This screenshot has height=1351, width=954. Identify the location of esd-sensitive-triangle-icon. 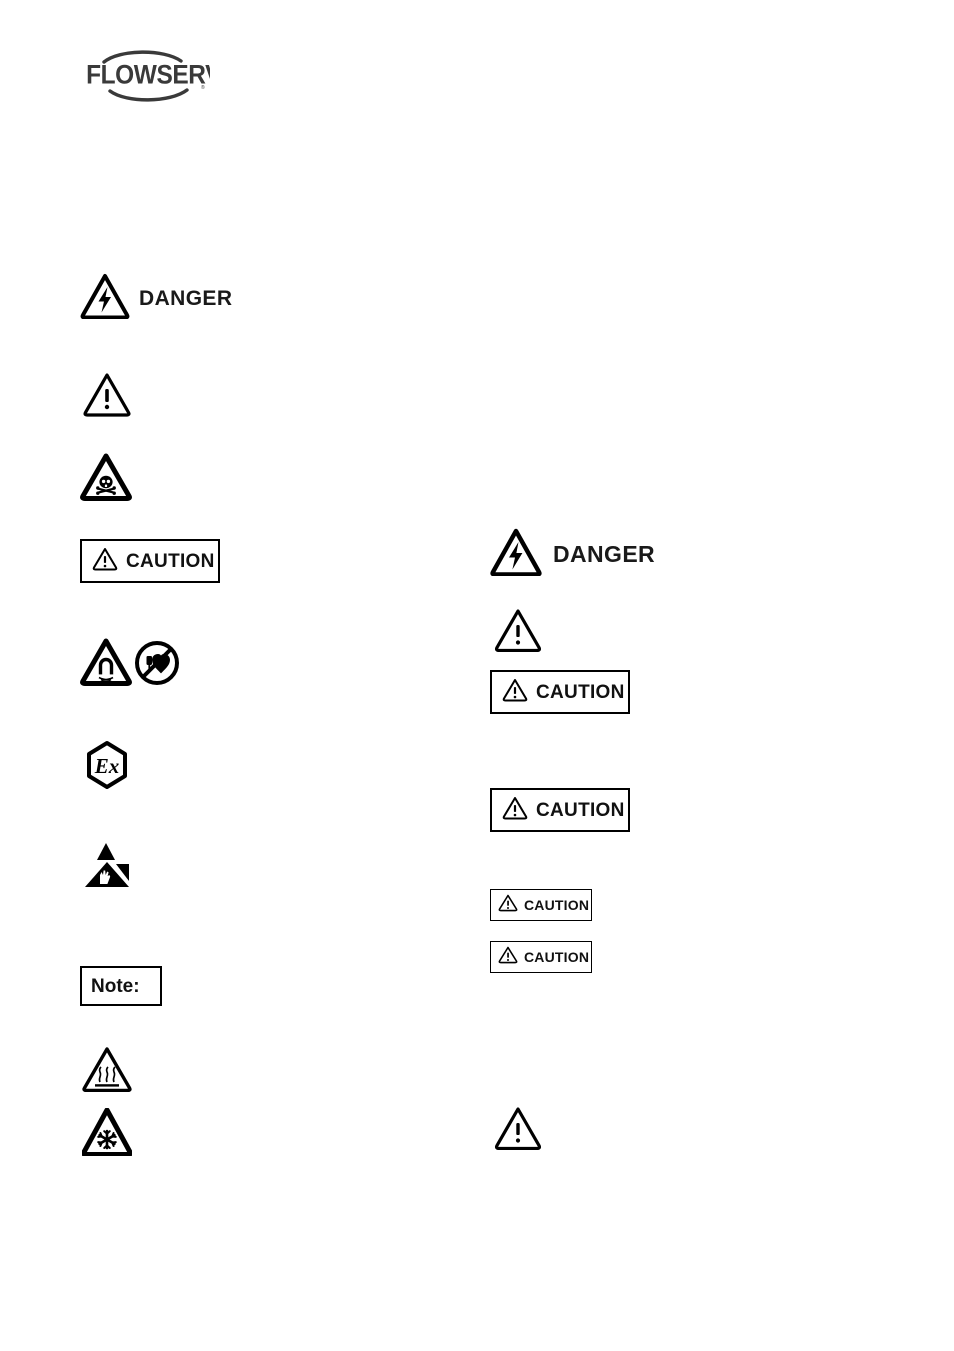
(107, 868).